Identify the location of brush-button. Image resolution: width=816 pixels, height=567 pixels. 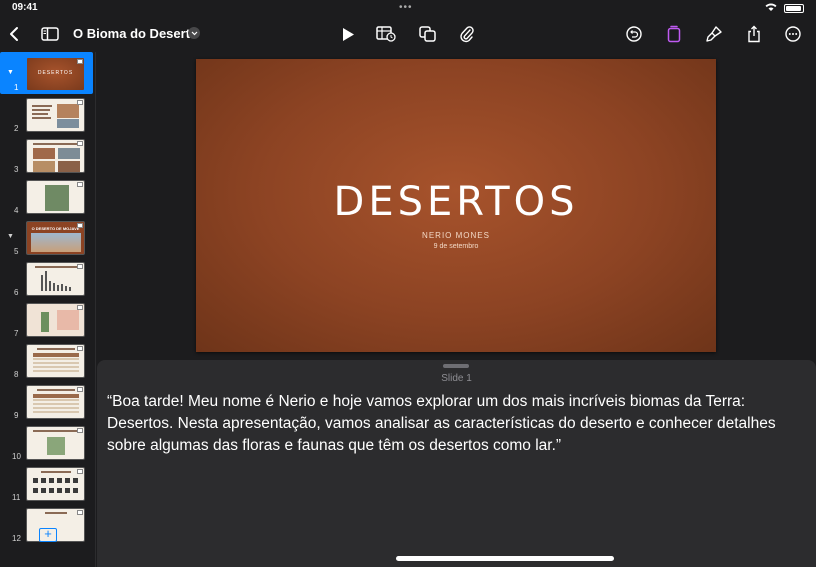
(714, 34).